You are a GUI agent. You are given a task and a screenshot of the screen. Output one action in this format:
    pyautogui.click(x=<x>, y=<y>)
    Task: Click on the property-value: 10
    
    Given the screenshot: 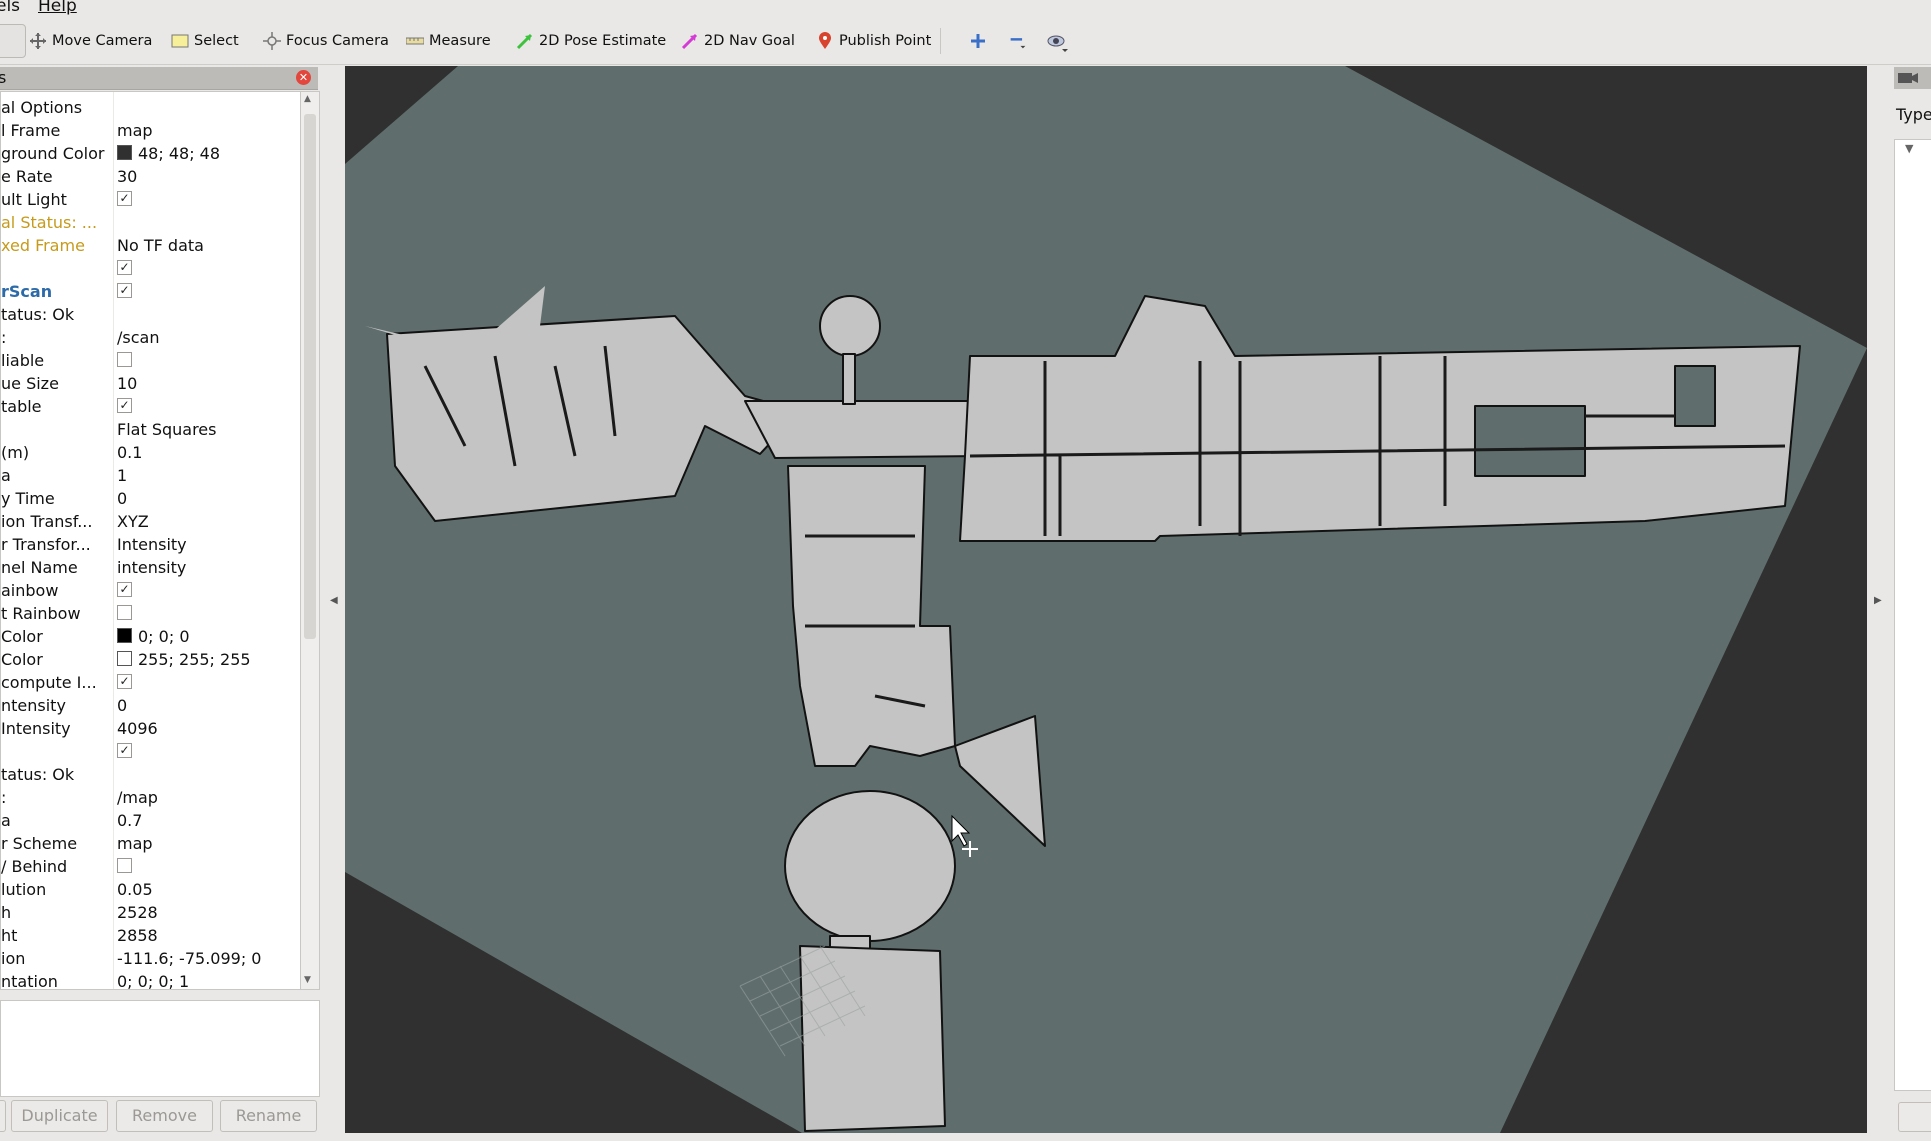 What is the action you would take?
    pyautogui.click(x=127, y=383)
    